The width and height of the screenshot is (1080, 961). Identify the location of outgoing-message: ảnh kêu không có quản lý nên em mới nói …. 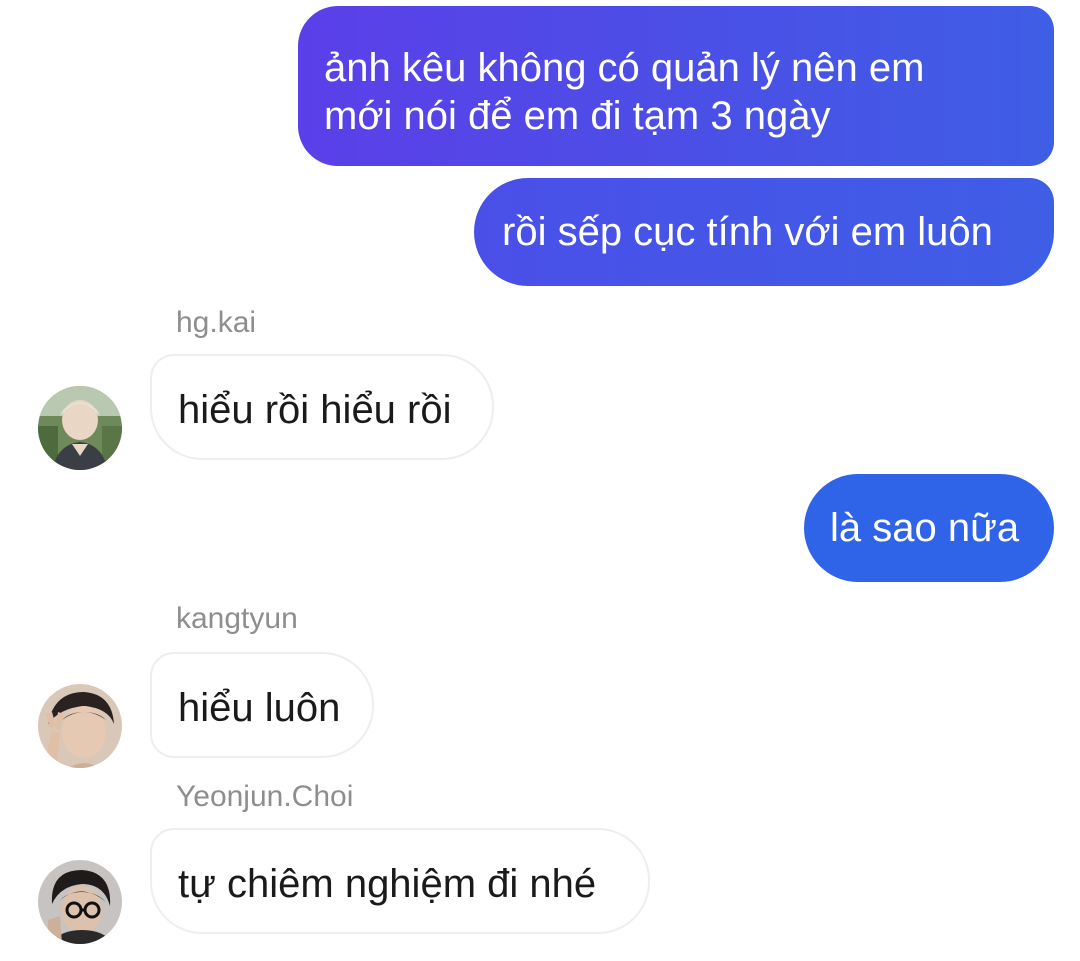
(676, 86).